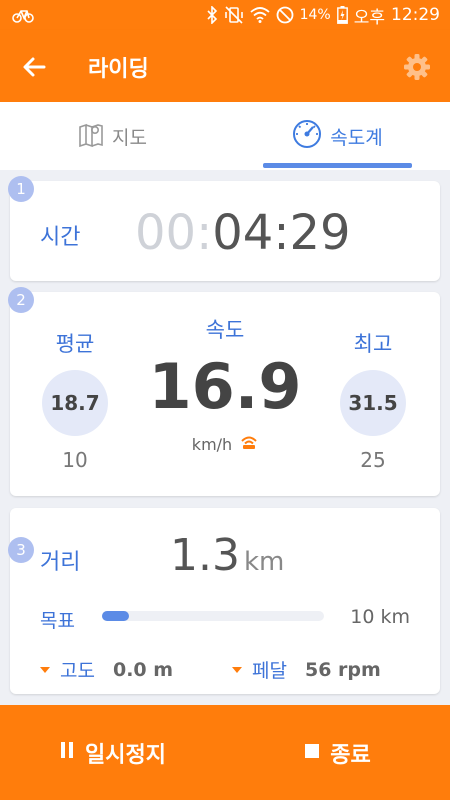 This screenshot has height=800, width=450. What do you see at coordinates (342, 15) in the screenshot?
I see `battery-charging-icon` at bounding box center [342, 15].